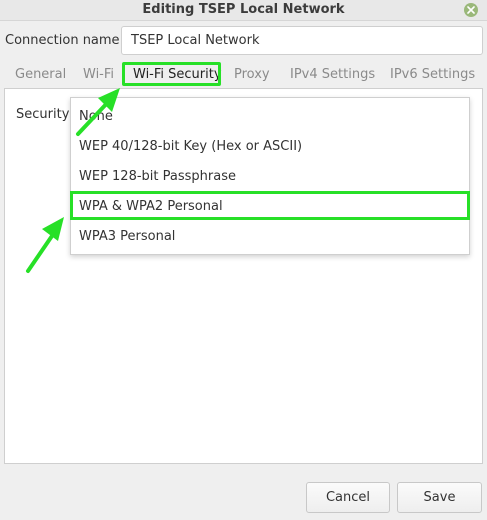  What do you see at coordinates (40, 74) in the screenshot?
I see `tab-general: General` at bounding box center [40, 74].